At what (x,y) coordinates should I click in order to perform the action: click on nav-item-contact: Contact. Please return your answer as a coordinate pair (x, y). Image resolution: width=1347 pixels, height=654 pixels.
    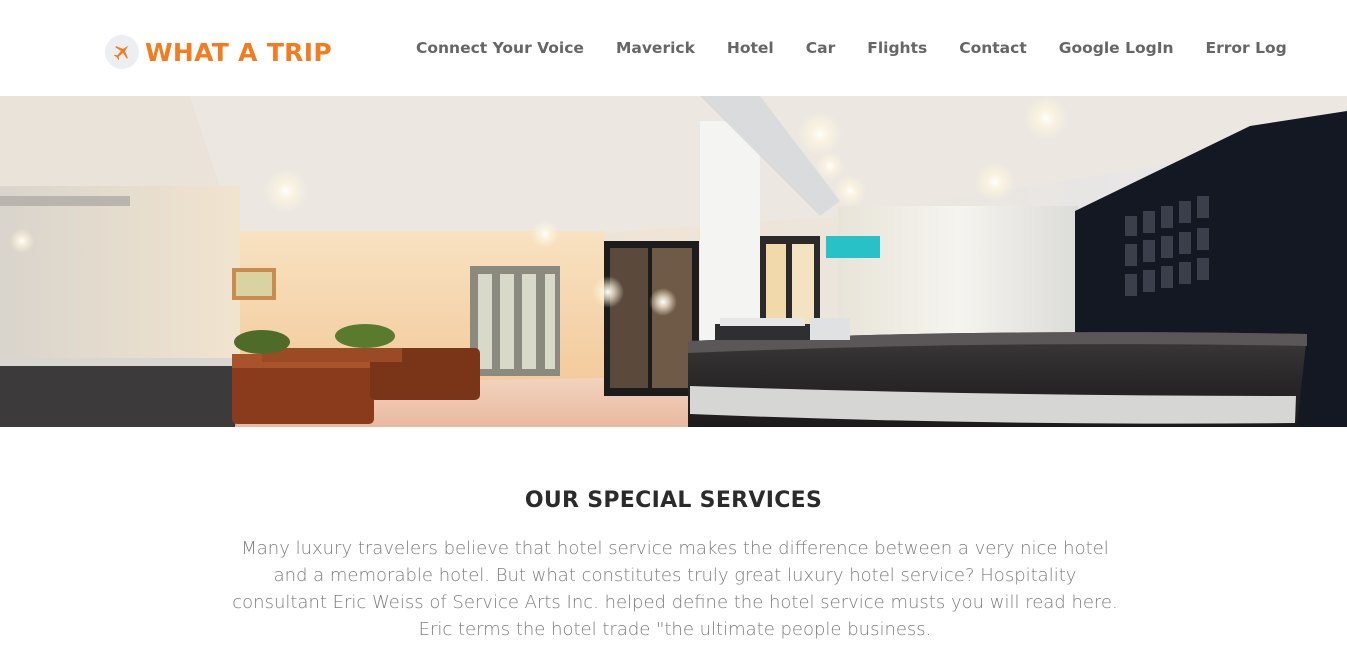
    Looking at the image, I should click on (993, 48).